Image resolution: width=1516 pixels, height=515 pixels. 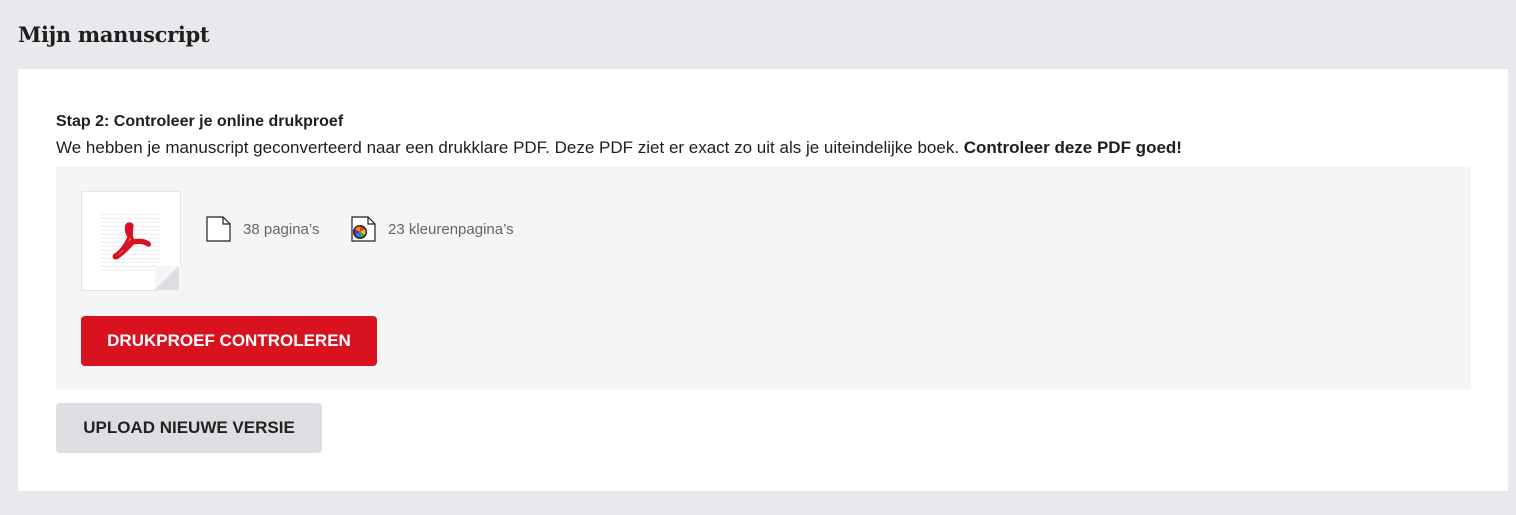 I want to click on page-count: 38 pagina’s, so click(x=262, y=229).